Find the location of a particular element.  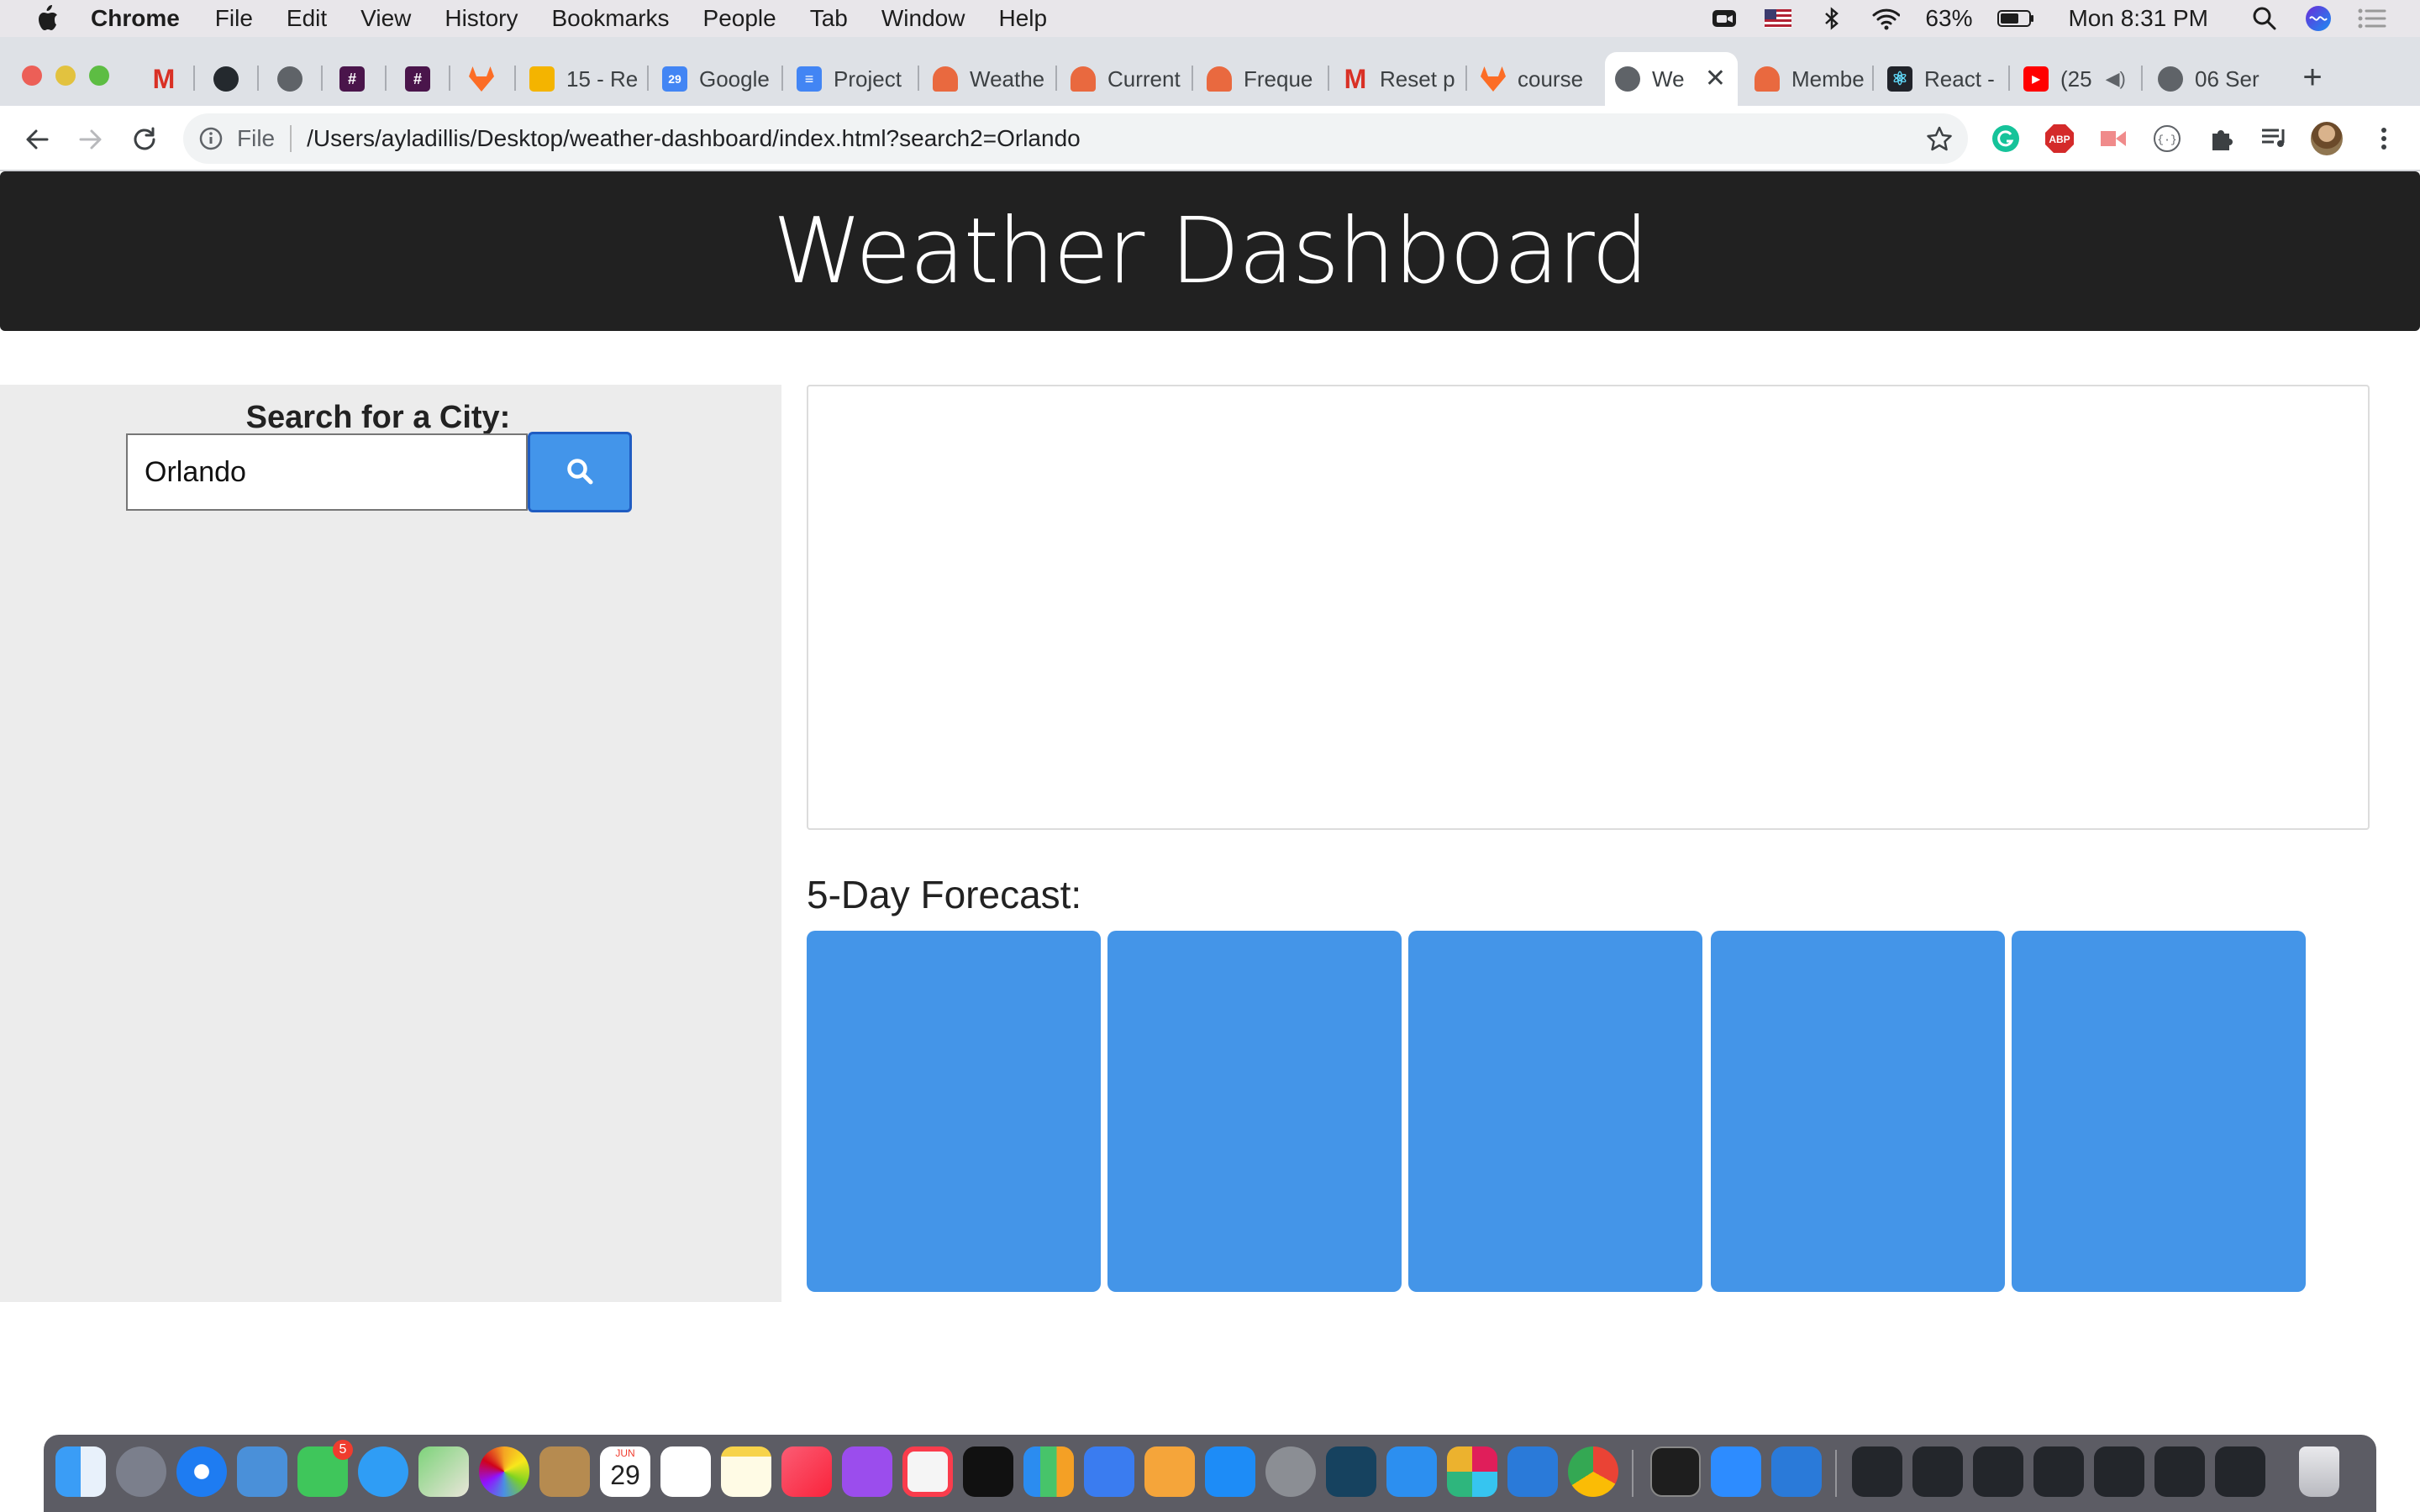

zoom-status-icon is located at coordinates (1725, 18).